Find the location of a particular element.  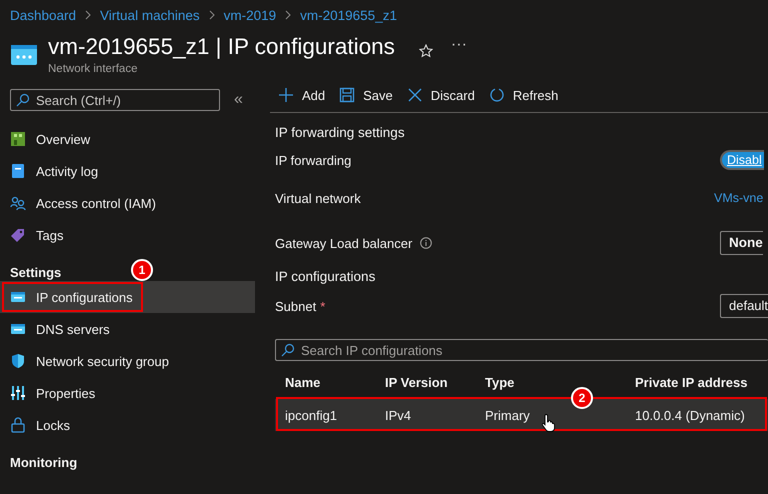

network-link: VMs-vne is located at coordinates (741, 198).